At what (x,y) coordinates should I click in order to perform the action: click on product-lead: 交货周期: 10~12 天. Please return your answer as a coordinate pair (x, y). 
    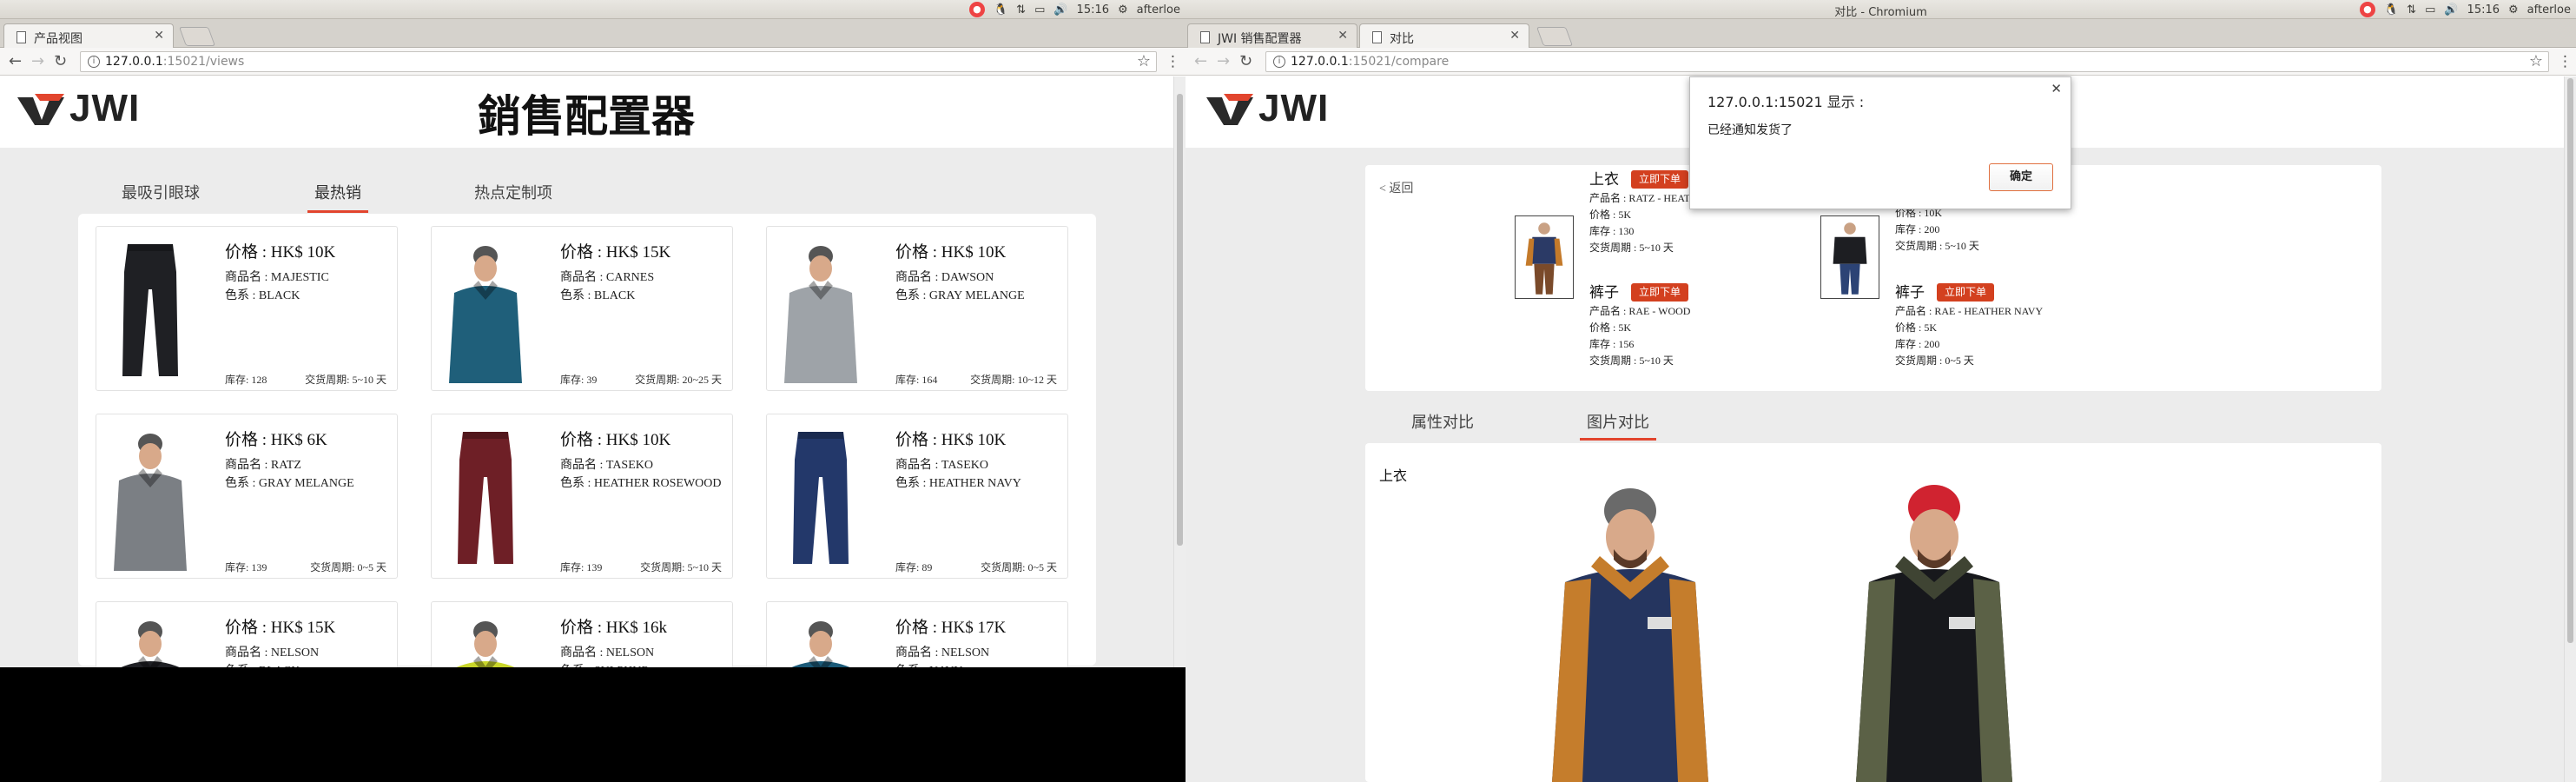
    Looking at the image, I should click on (1013, 380).